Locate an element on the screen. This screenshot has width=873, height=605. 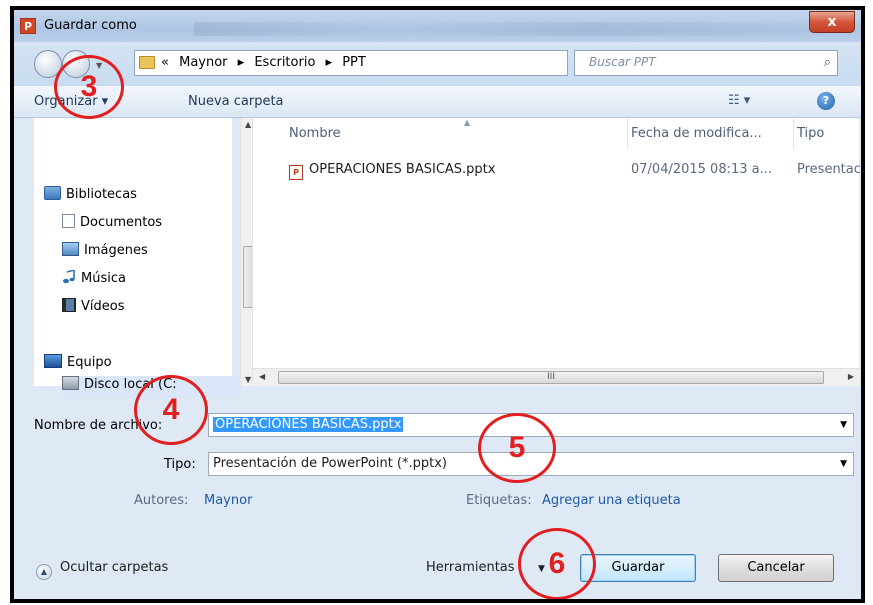
file-name: OPERACIONES BASICAS.pptx is located at coordinates (402, 169).